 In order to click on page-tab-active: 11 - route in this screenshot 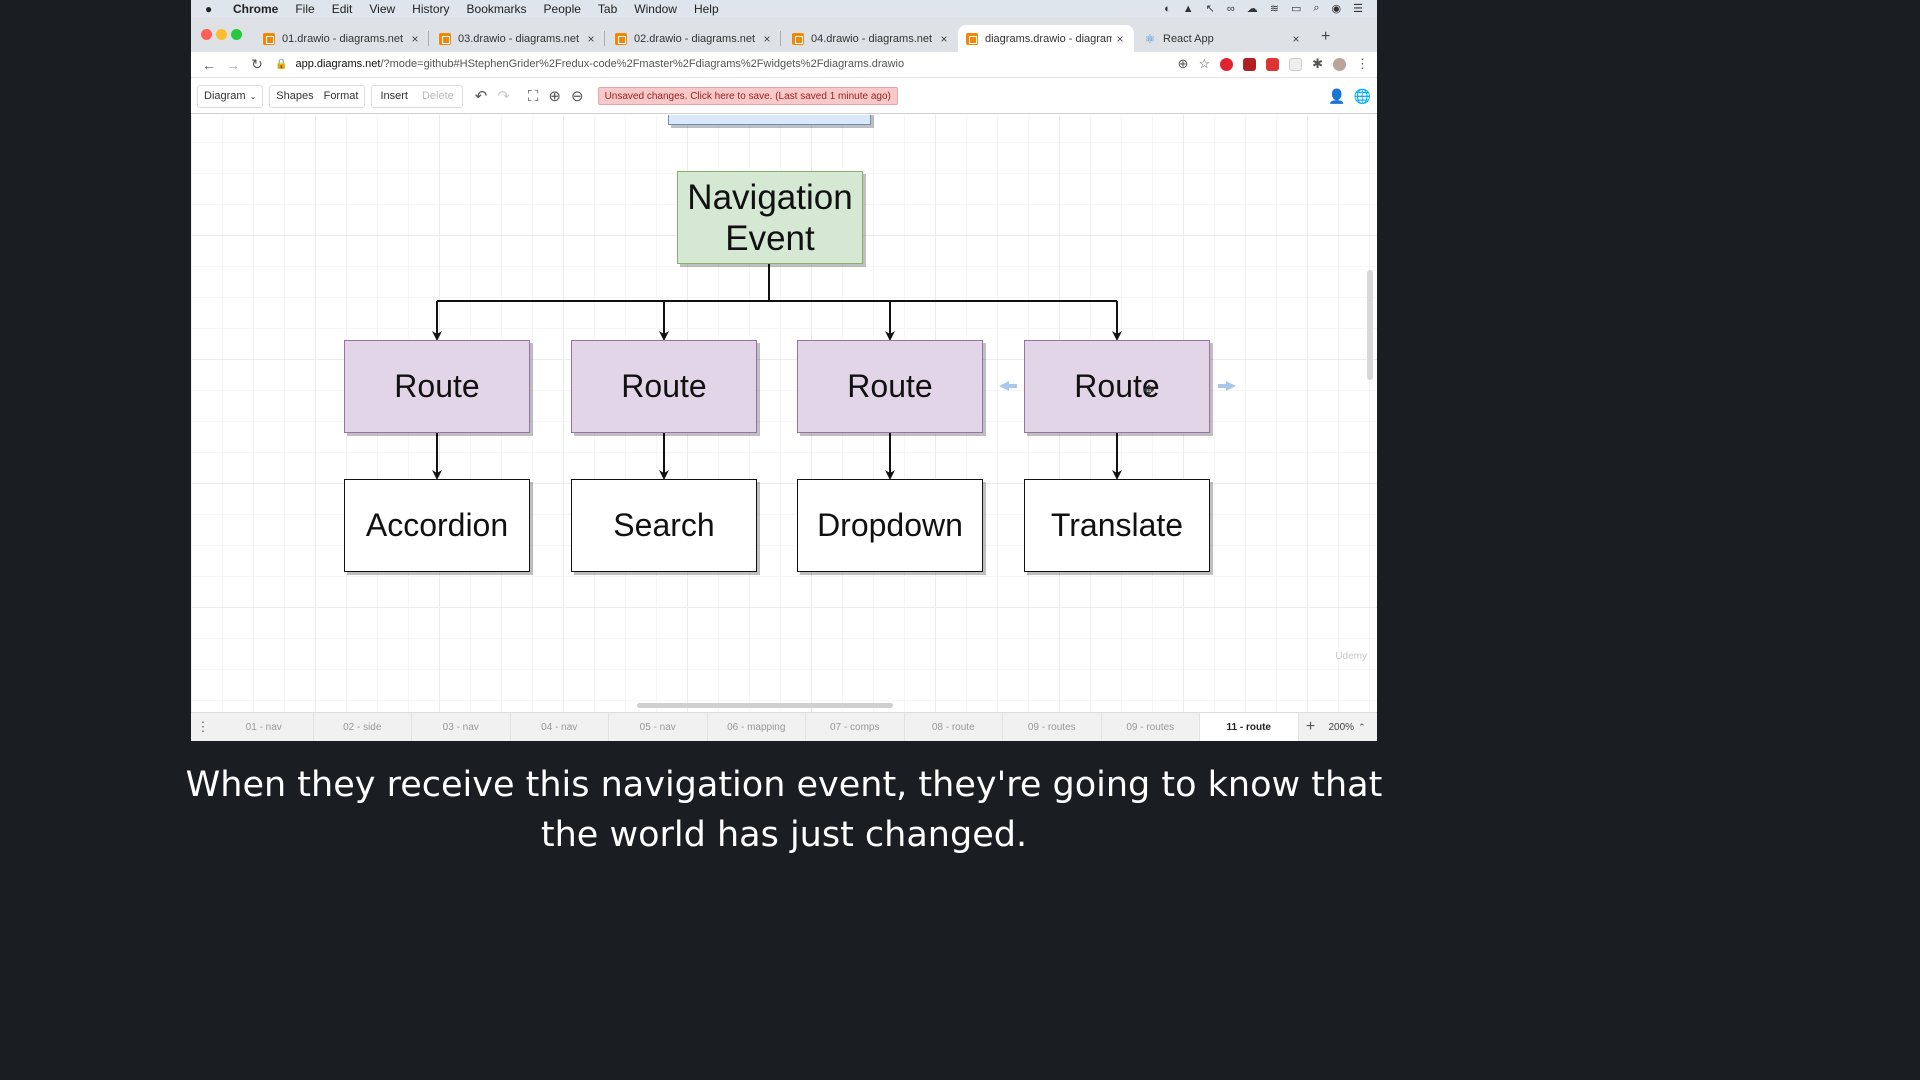, I will do `click(1249, 726)`.